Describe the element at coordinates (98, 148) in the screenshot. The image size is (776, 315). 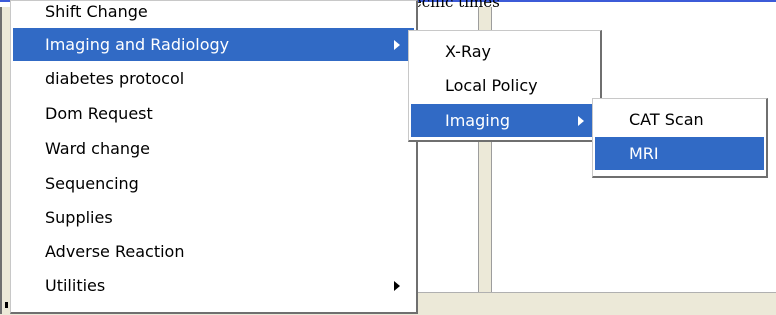
I see `menu-item-label: Ward change` at that location.